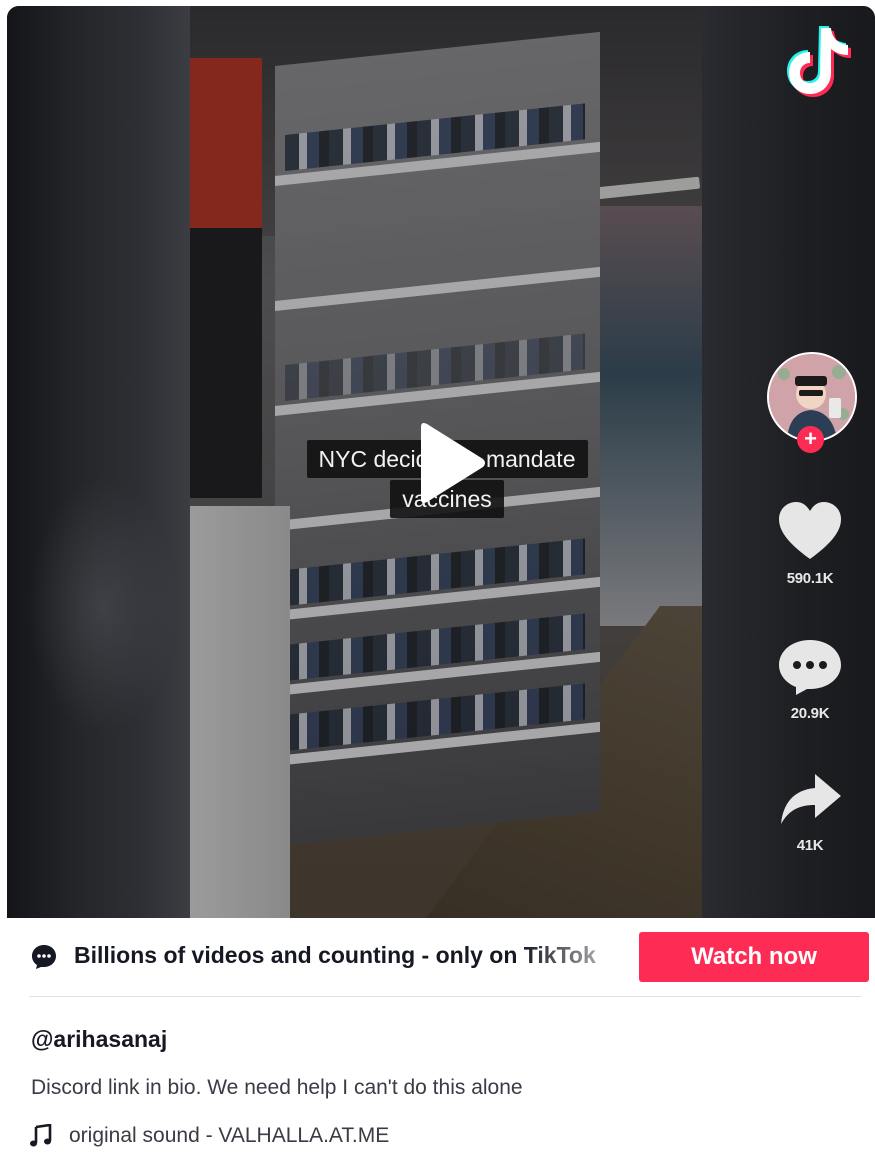 This screenshot has height=1176, width=875. What do you see at coordinates (99, 1039) in the screenshot?
I see `creator-username: @arihasanaj` at bounding box center [99, 1039].